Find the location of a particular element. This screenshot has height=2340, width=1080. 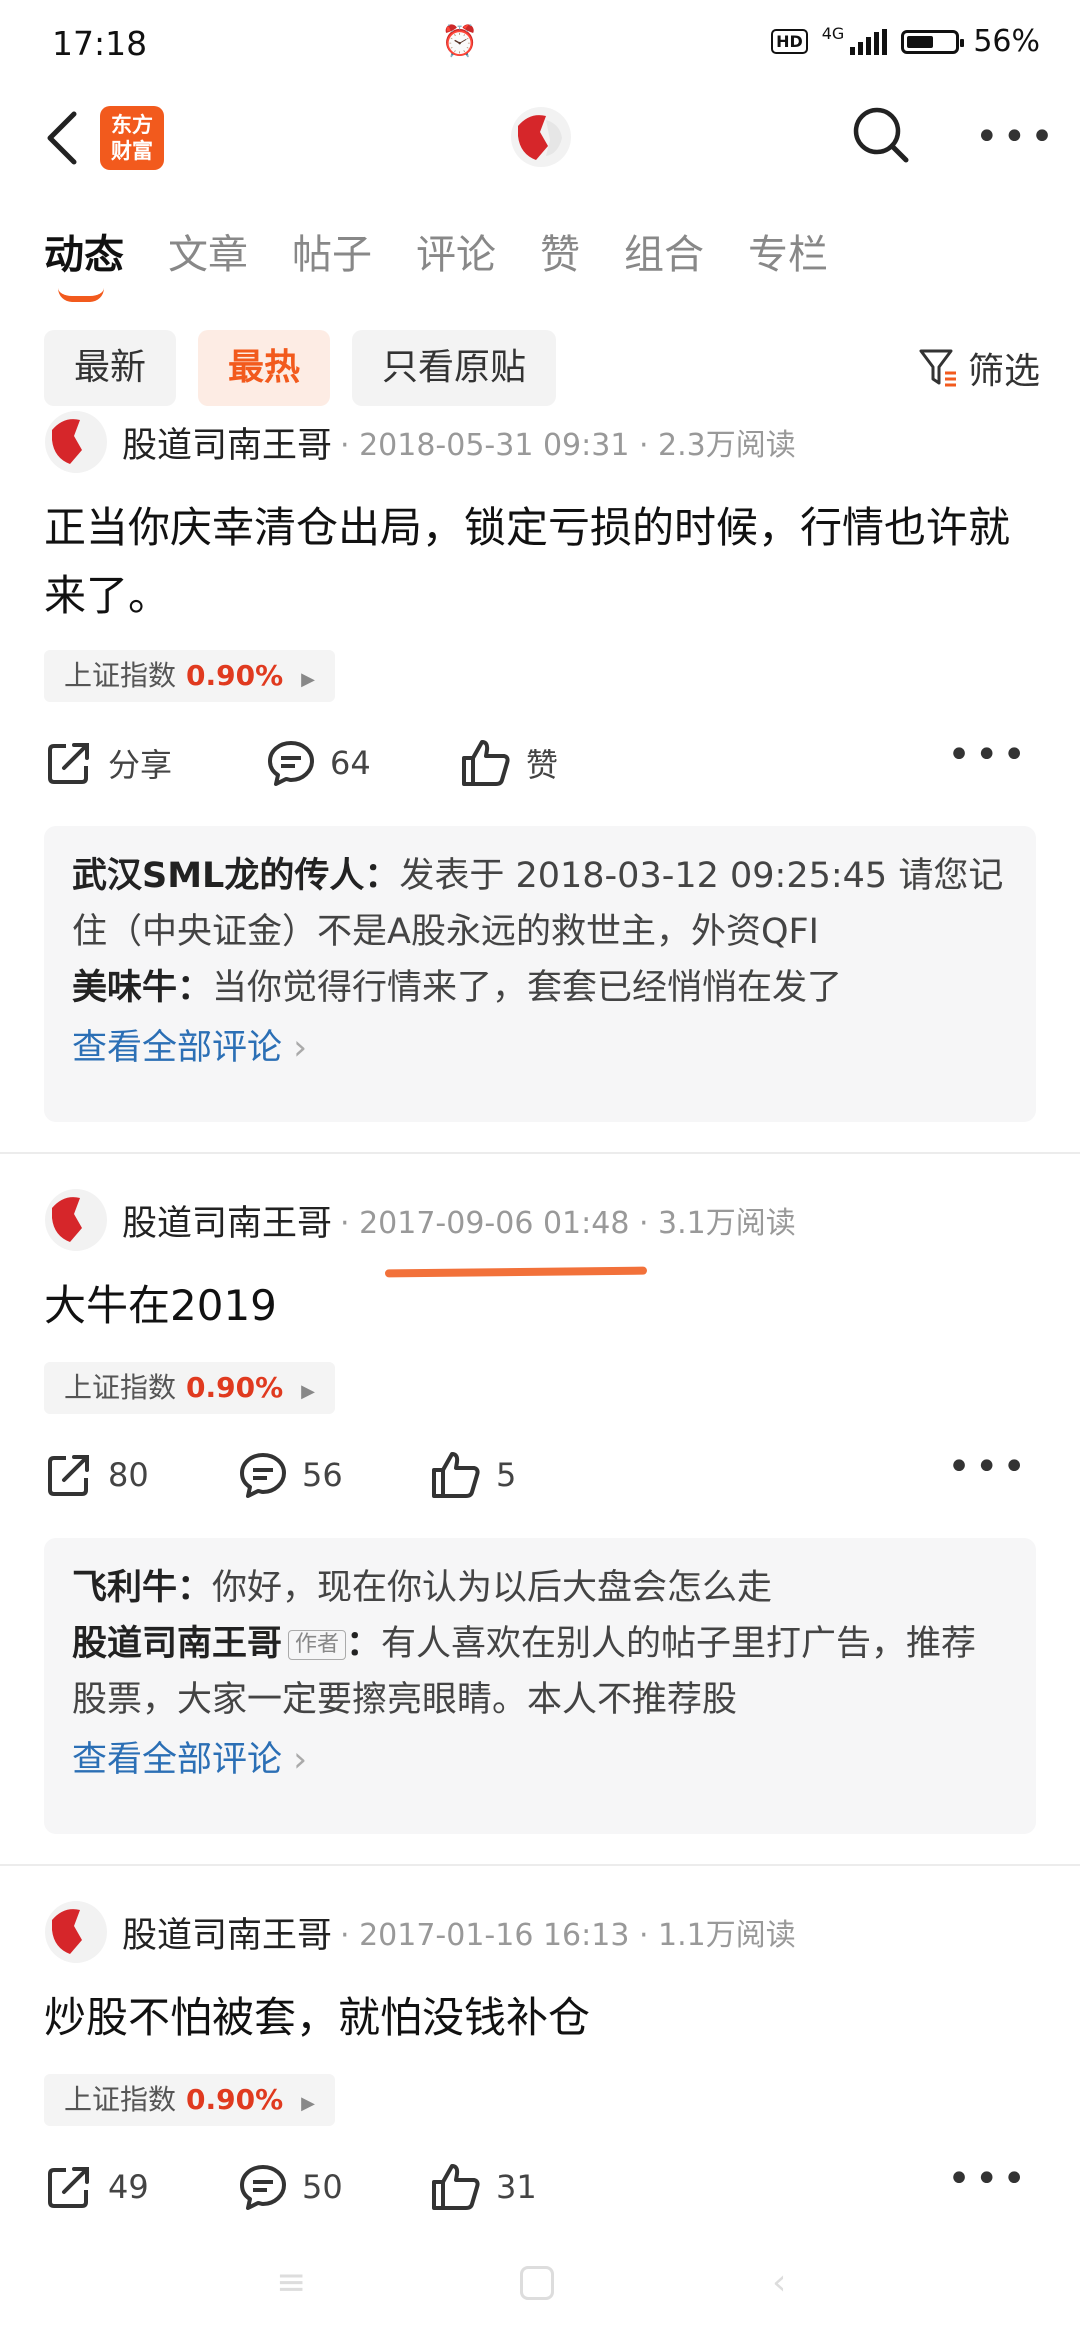

post-meta: · 2017-09-06 01:48 · 3.1万阅读 is located at coordinates (568, 1223).